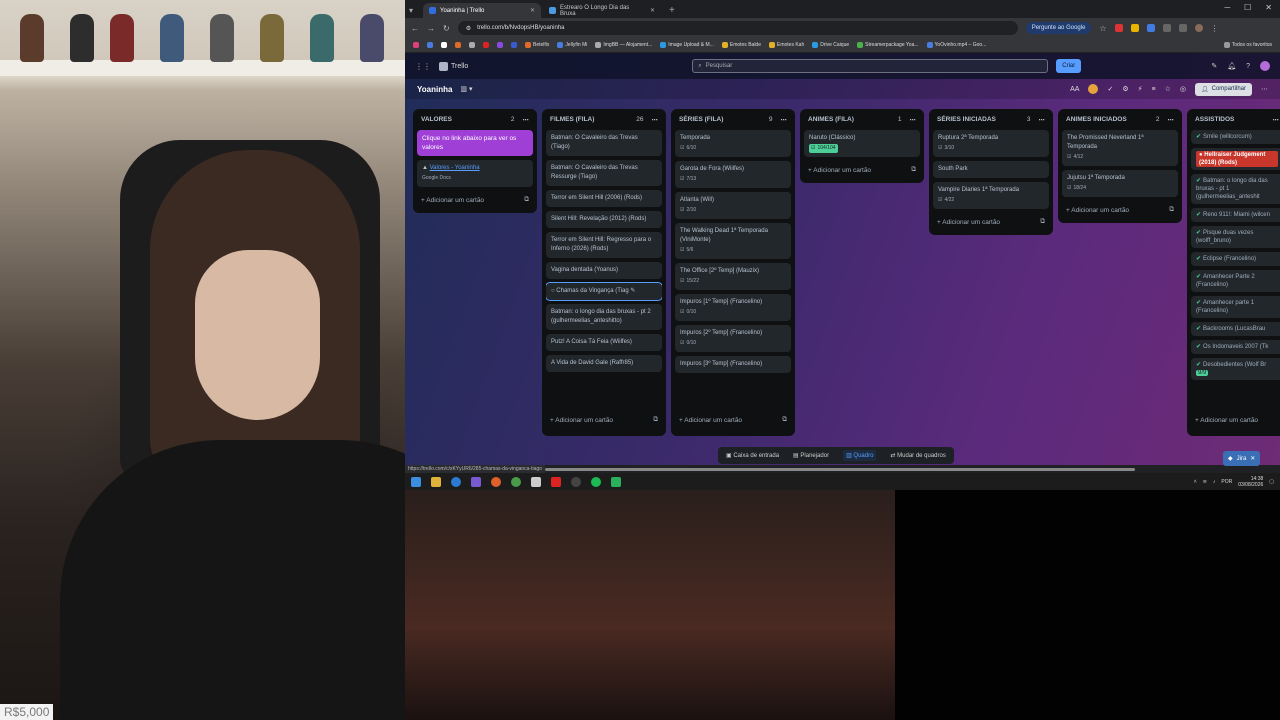  I want to click on list-item: ✔ Amanhecer parte 1 (Francelino), so click(1235, 307).